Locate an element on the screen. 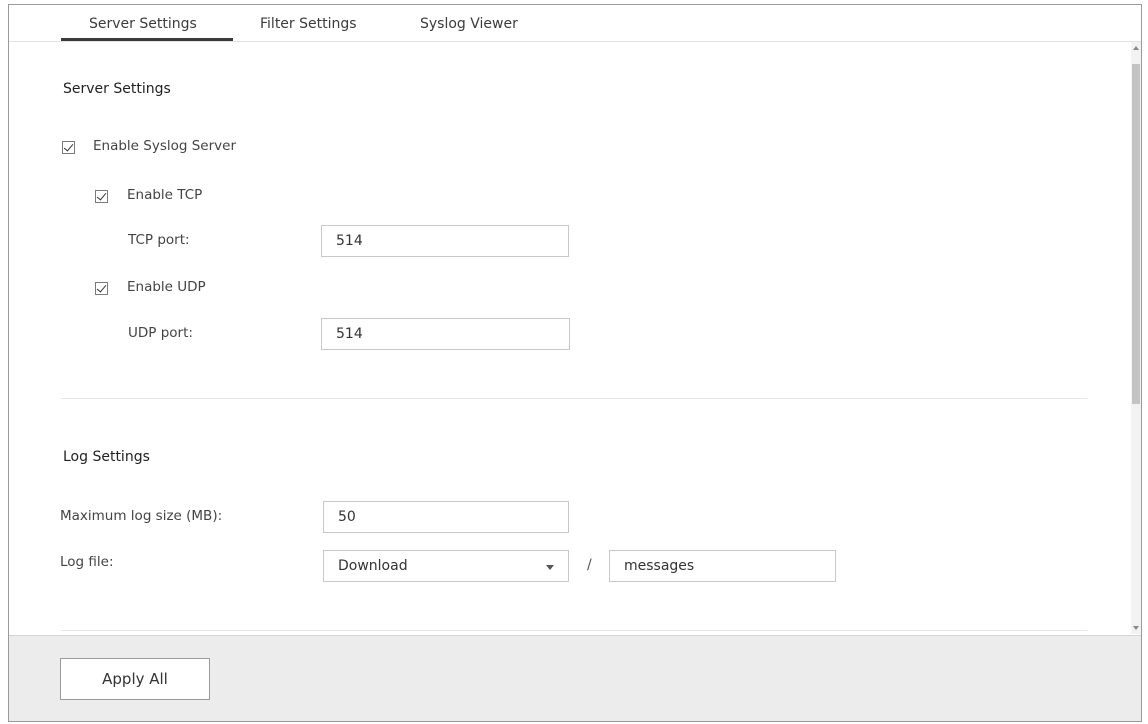 This screenshot has height=724, width=1148. tcp-port-label: TCP port: is located at coordinates (159, 240).